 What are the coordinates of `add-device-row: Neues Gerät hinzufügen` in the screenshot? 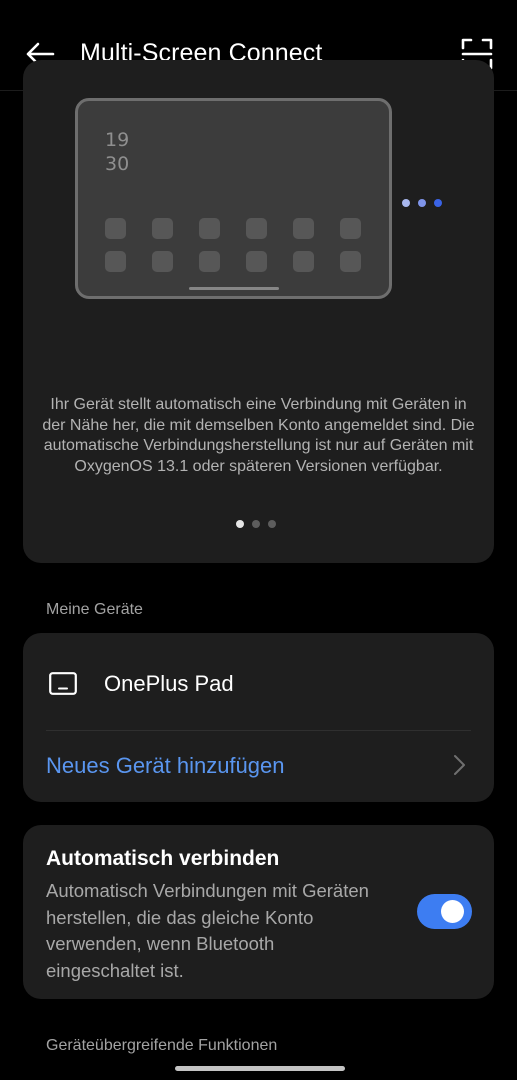 It's located at (258, 766).